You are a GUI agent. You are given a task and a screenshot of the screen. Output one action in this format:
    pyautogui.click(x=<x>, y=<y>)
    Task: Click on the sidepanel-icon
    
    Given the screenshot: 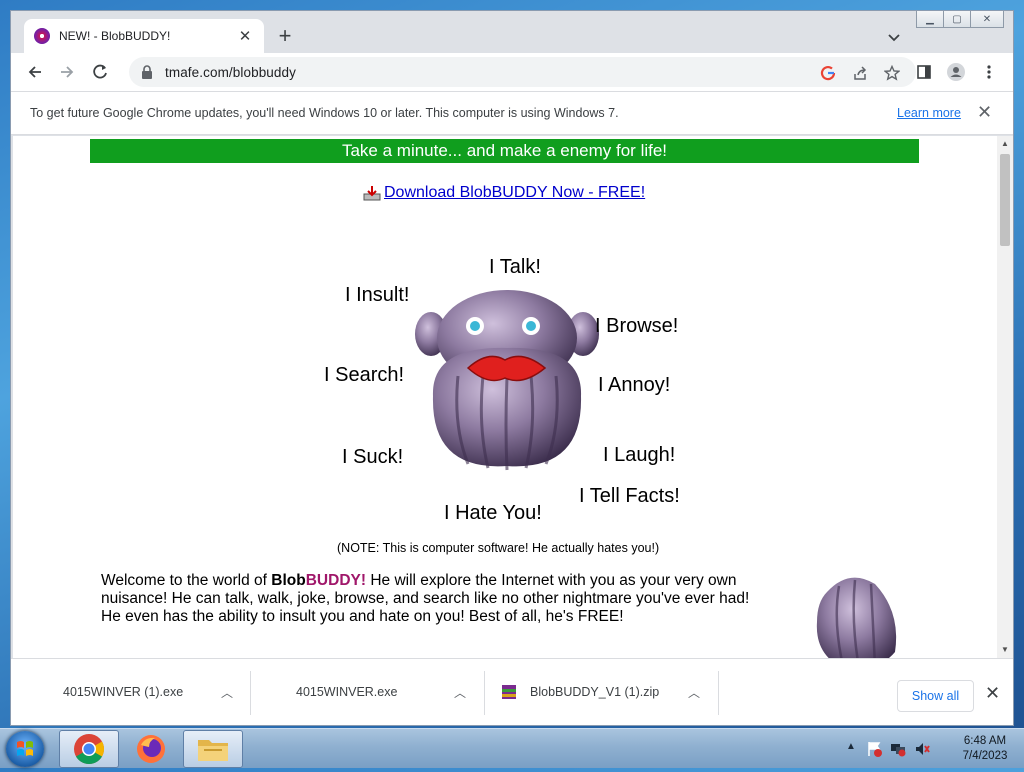 What is the action you would take?
    pyautogui.click(x=924, y=72)
    